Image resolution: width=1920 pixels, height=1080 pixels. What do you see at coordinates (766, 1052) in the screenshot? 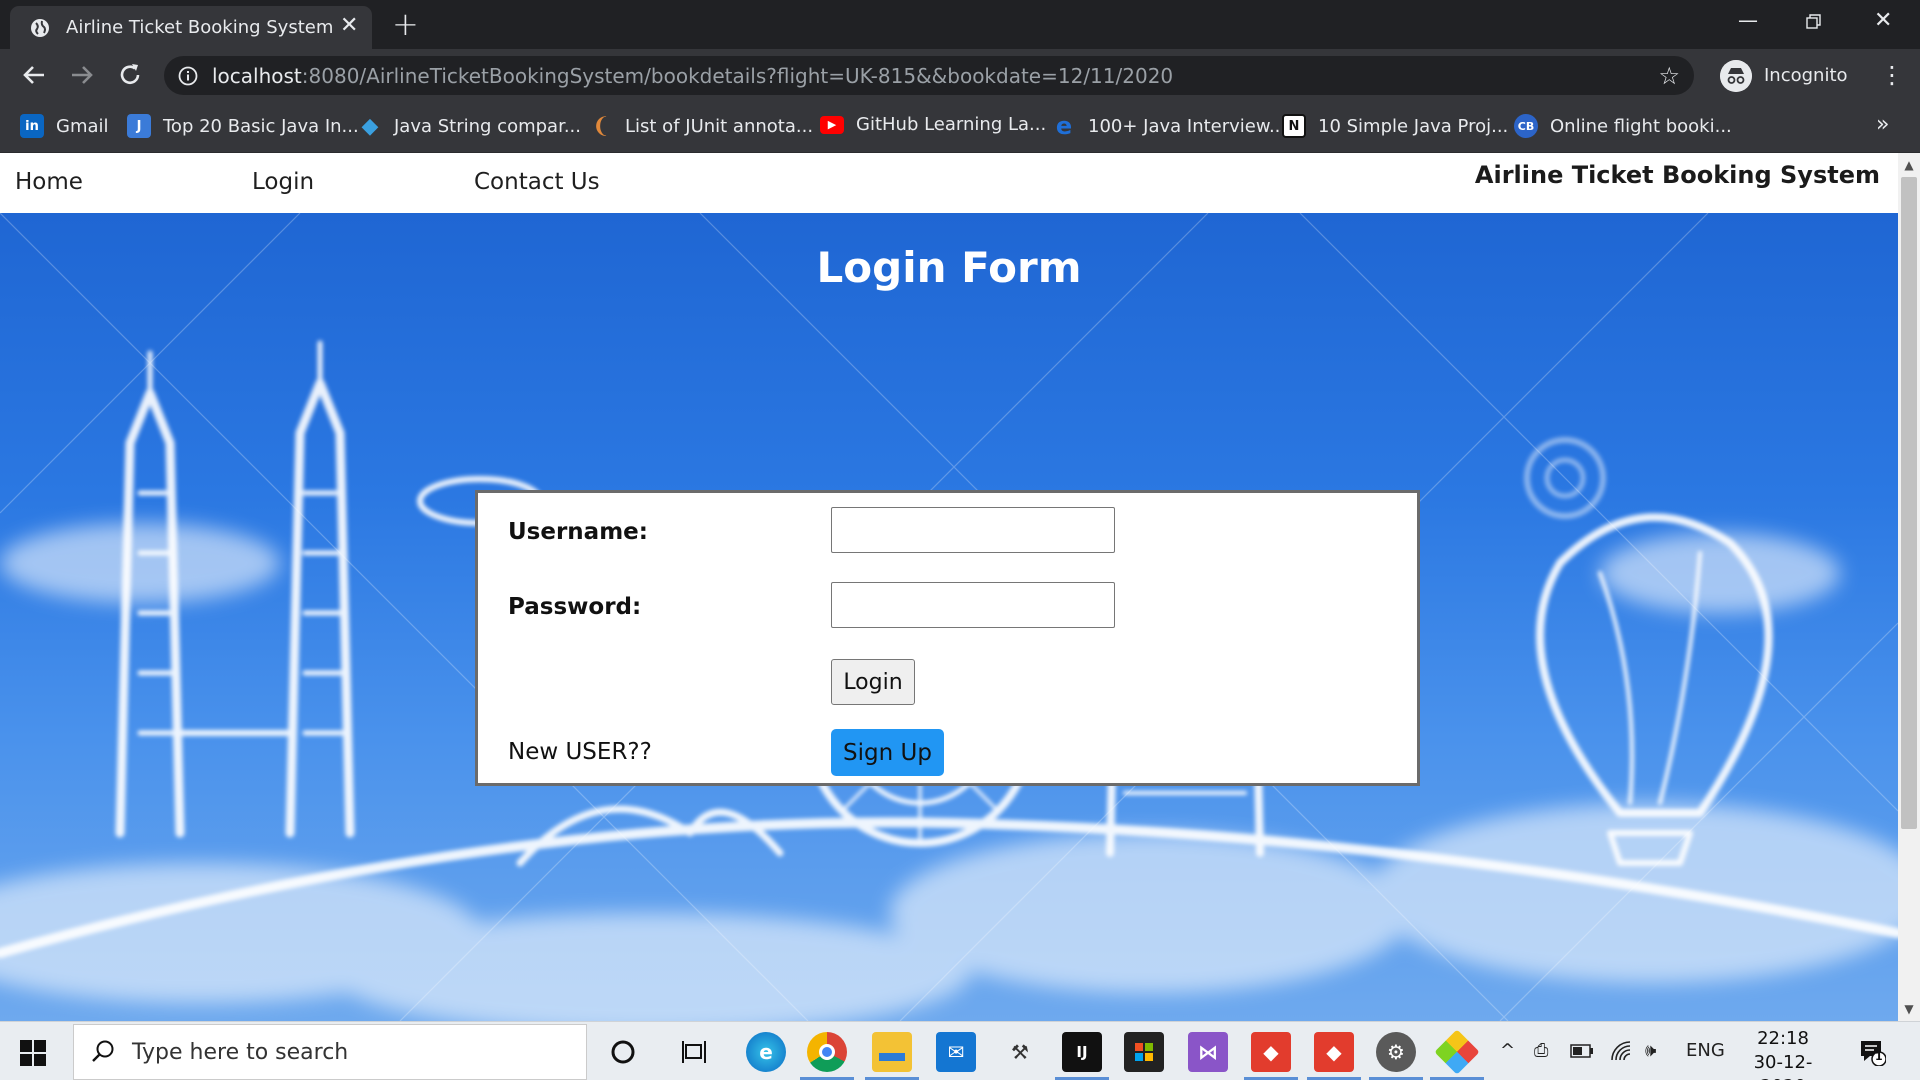
I see `edge-icon: e` at bounding box center [766, 1052].